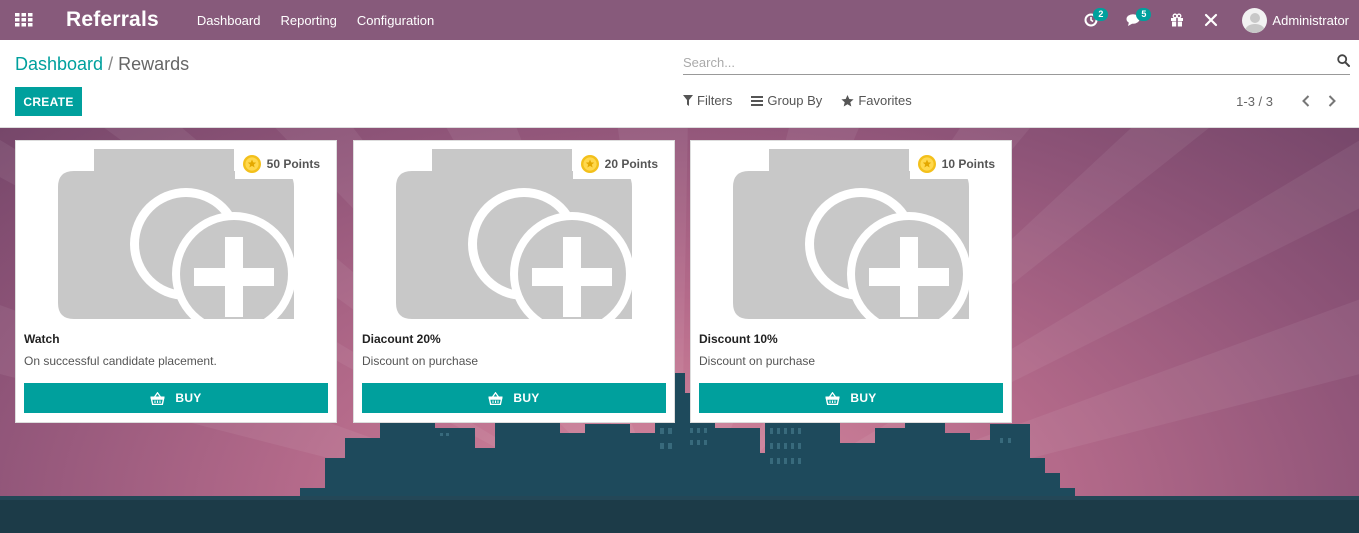  I want to click on user-menu: Administrator, so click(1295, 20).